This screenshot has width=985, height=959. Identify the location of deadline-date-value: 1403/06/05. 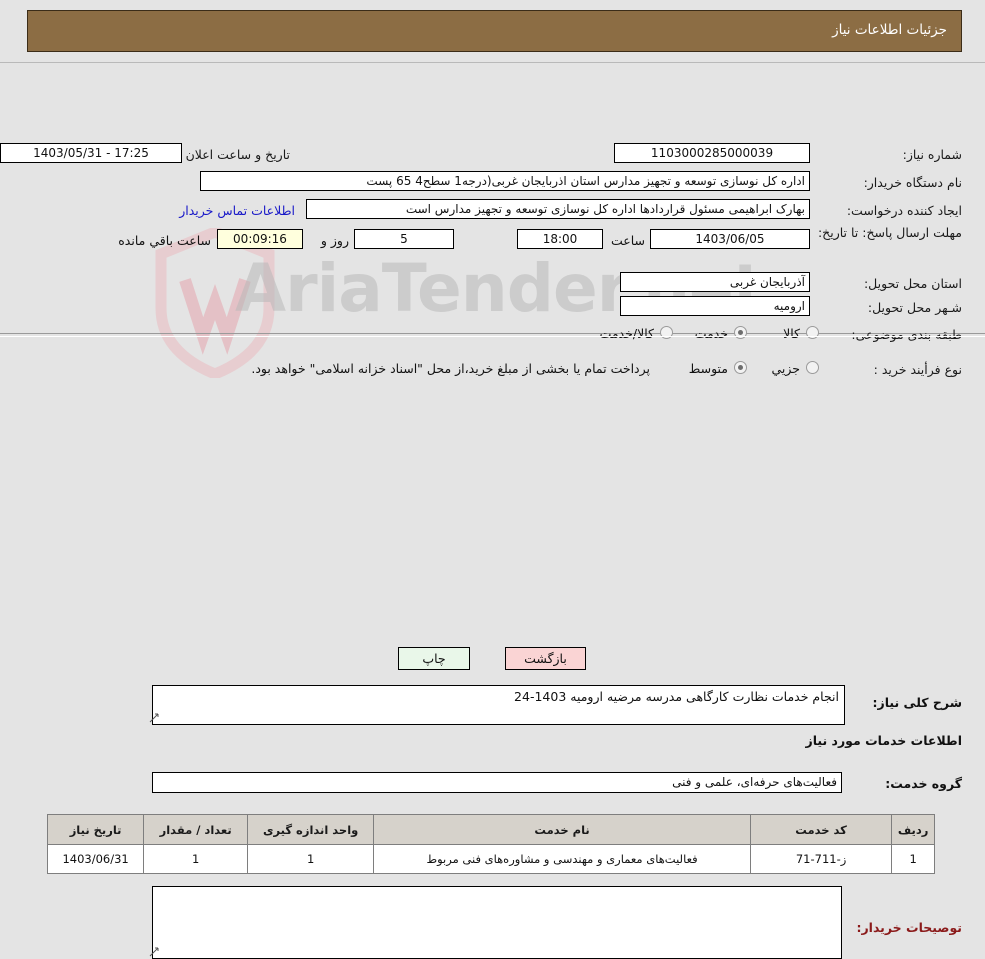
(730, 239).